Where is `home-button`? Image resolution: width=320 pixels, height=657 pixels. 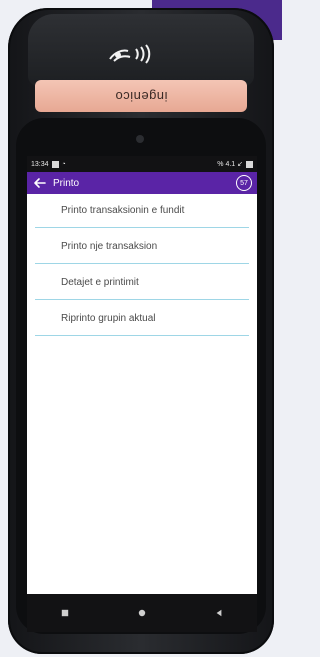
home-button is located at coordinates (142, 613).